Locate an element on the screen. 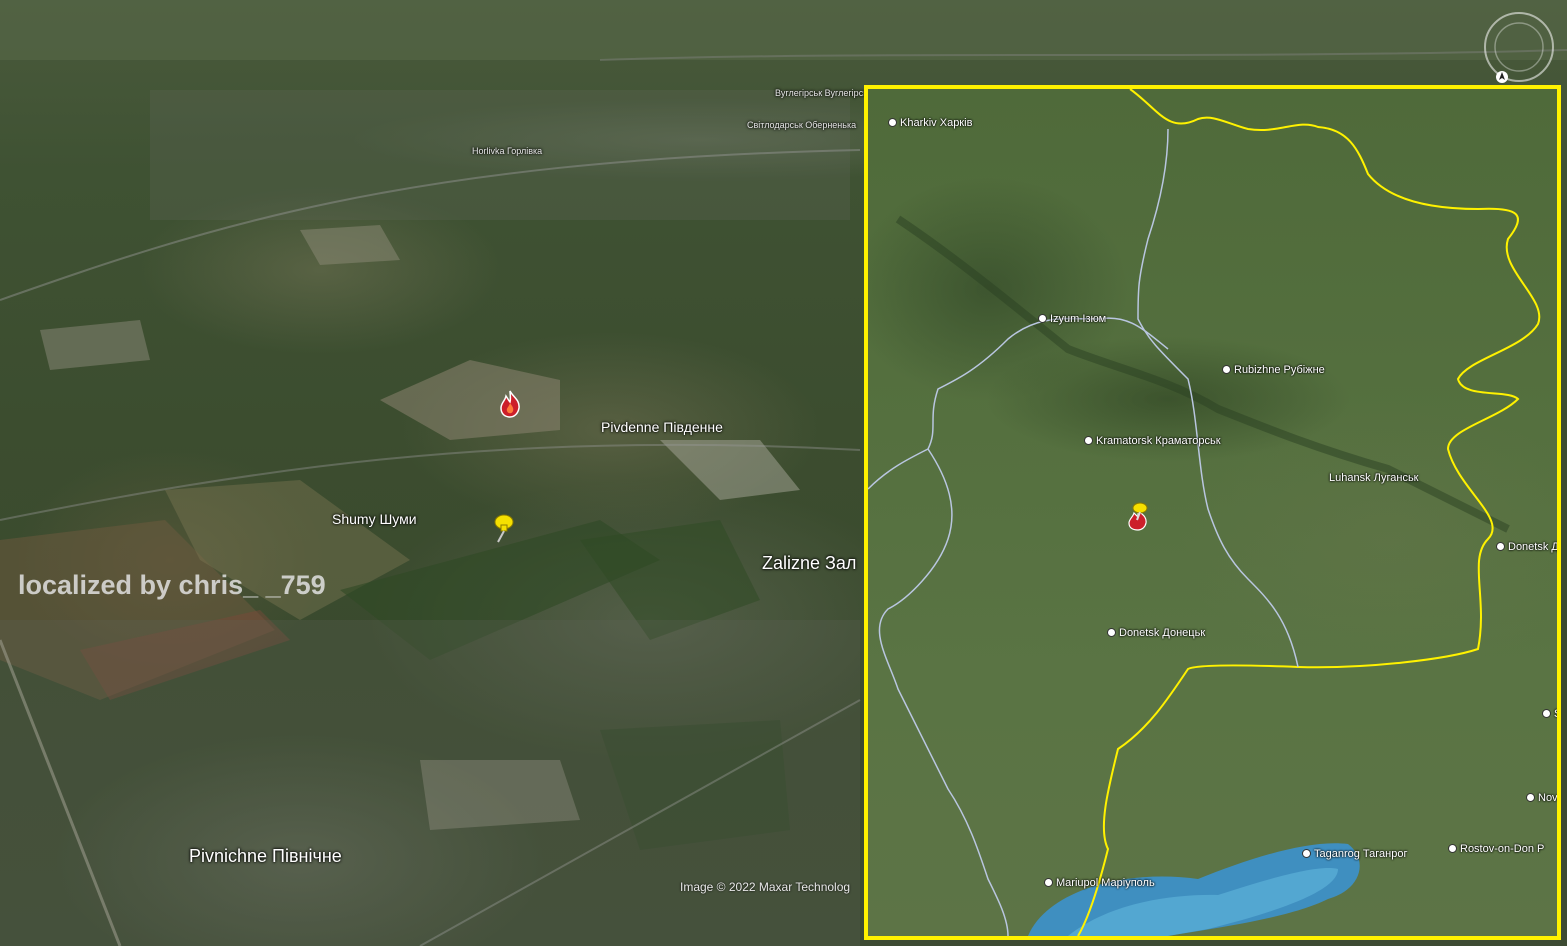  city-novo: Novo is located at coordinates (1541, 798).